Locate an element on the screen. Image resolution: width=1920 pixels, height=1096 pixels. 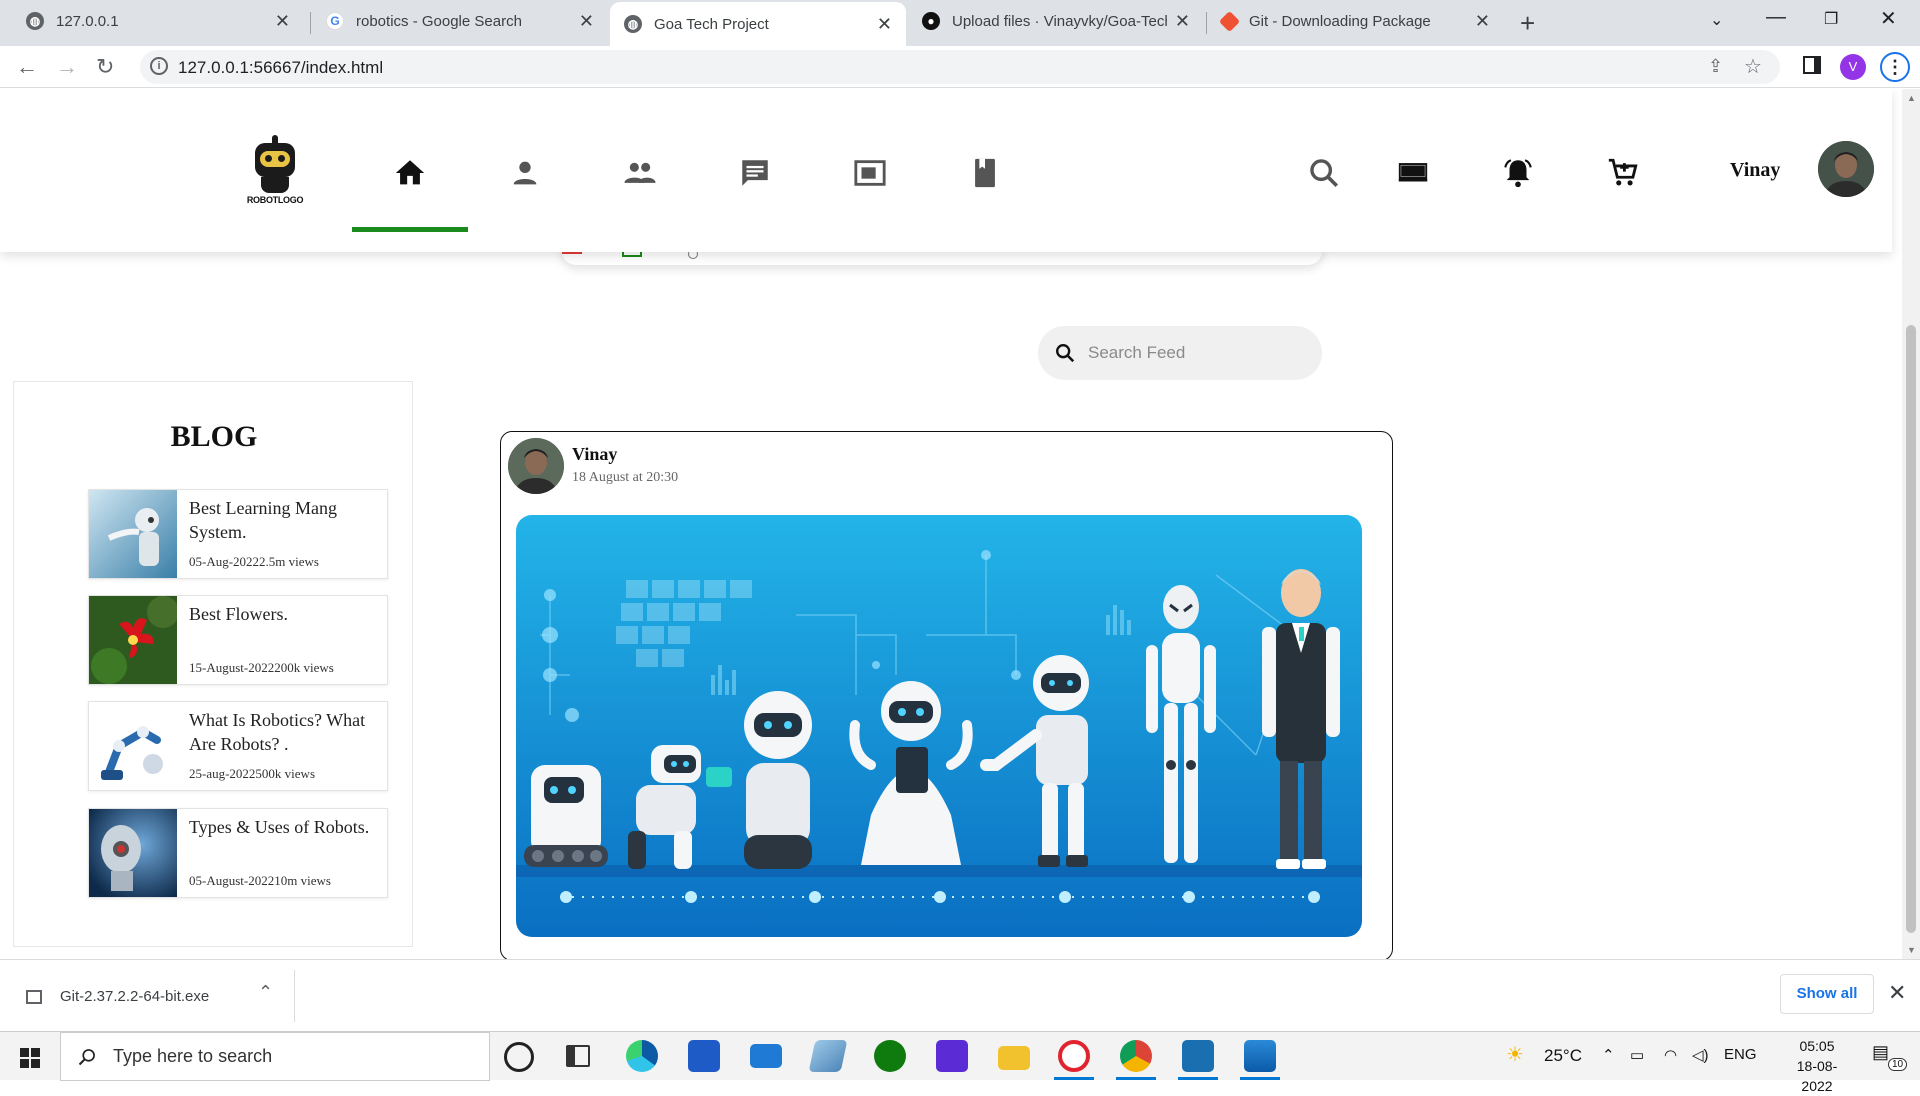
brackets-icon is located at coordinates (1198, 1056).